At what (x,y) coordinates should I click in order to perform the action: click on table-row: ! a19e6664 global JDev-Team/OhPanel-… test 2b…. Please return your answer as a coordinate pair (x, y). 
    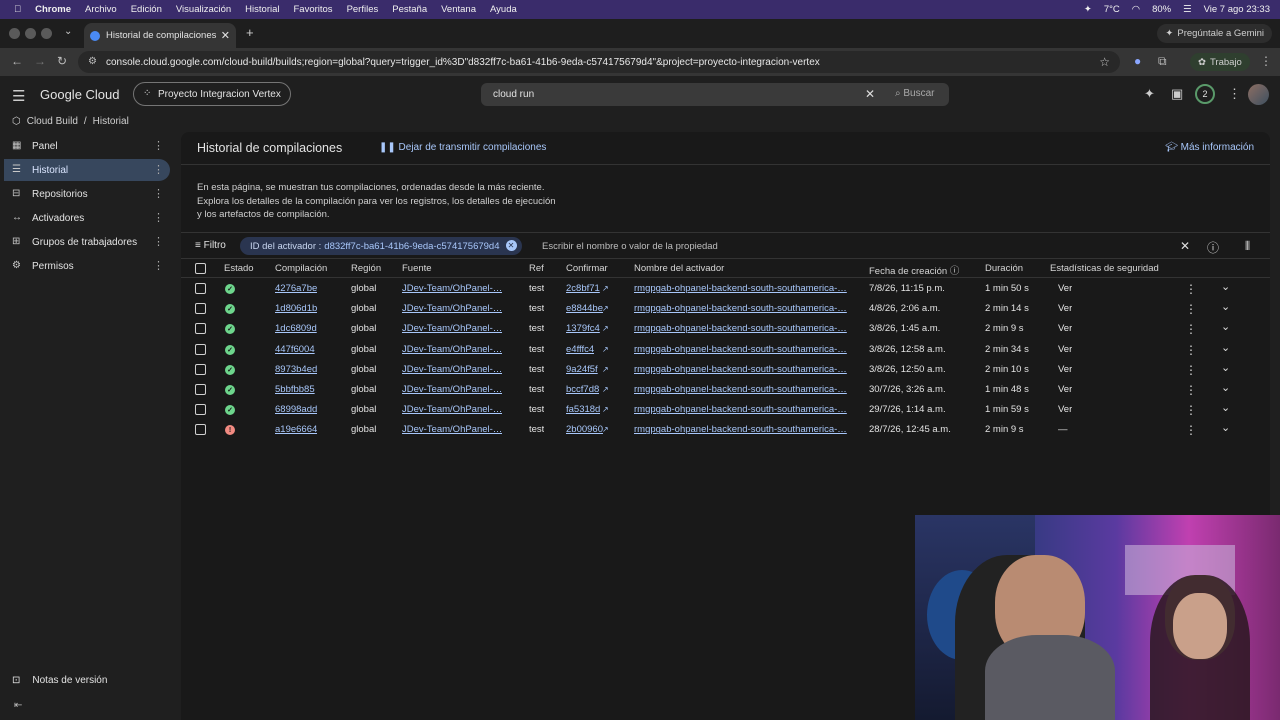
    Looking at the image, I should click on (725, 430).